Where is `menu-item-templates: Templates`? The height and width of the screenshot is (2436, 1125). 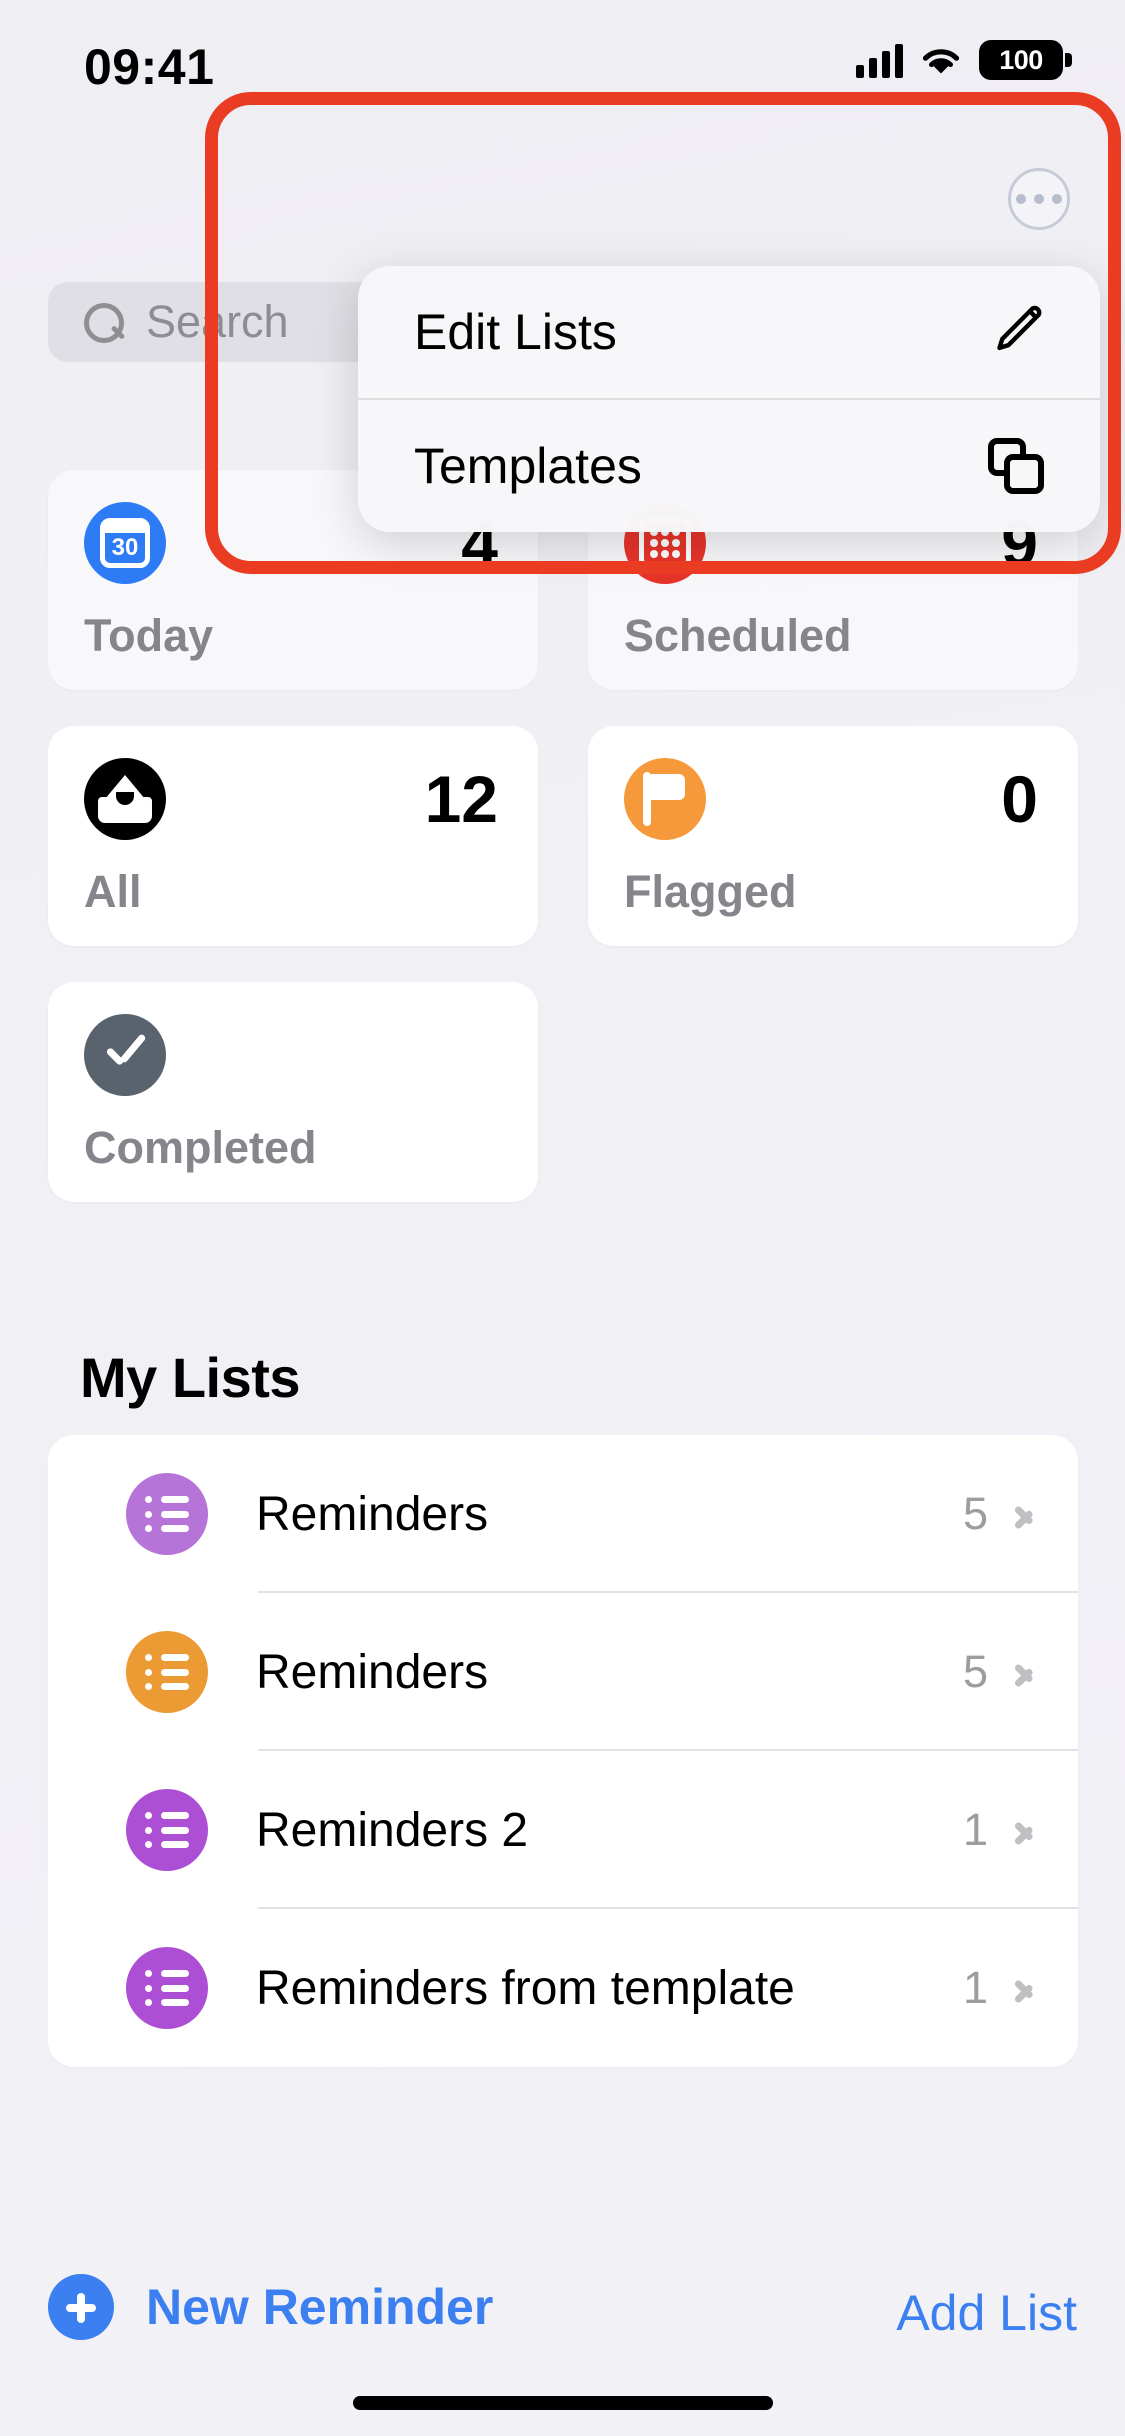 menu-item-templates: Templates is located at coordinates (729, 466).